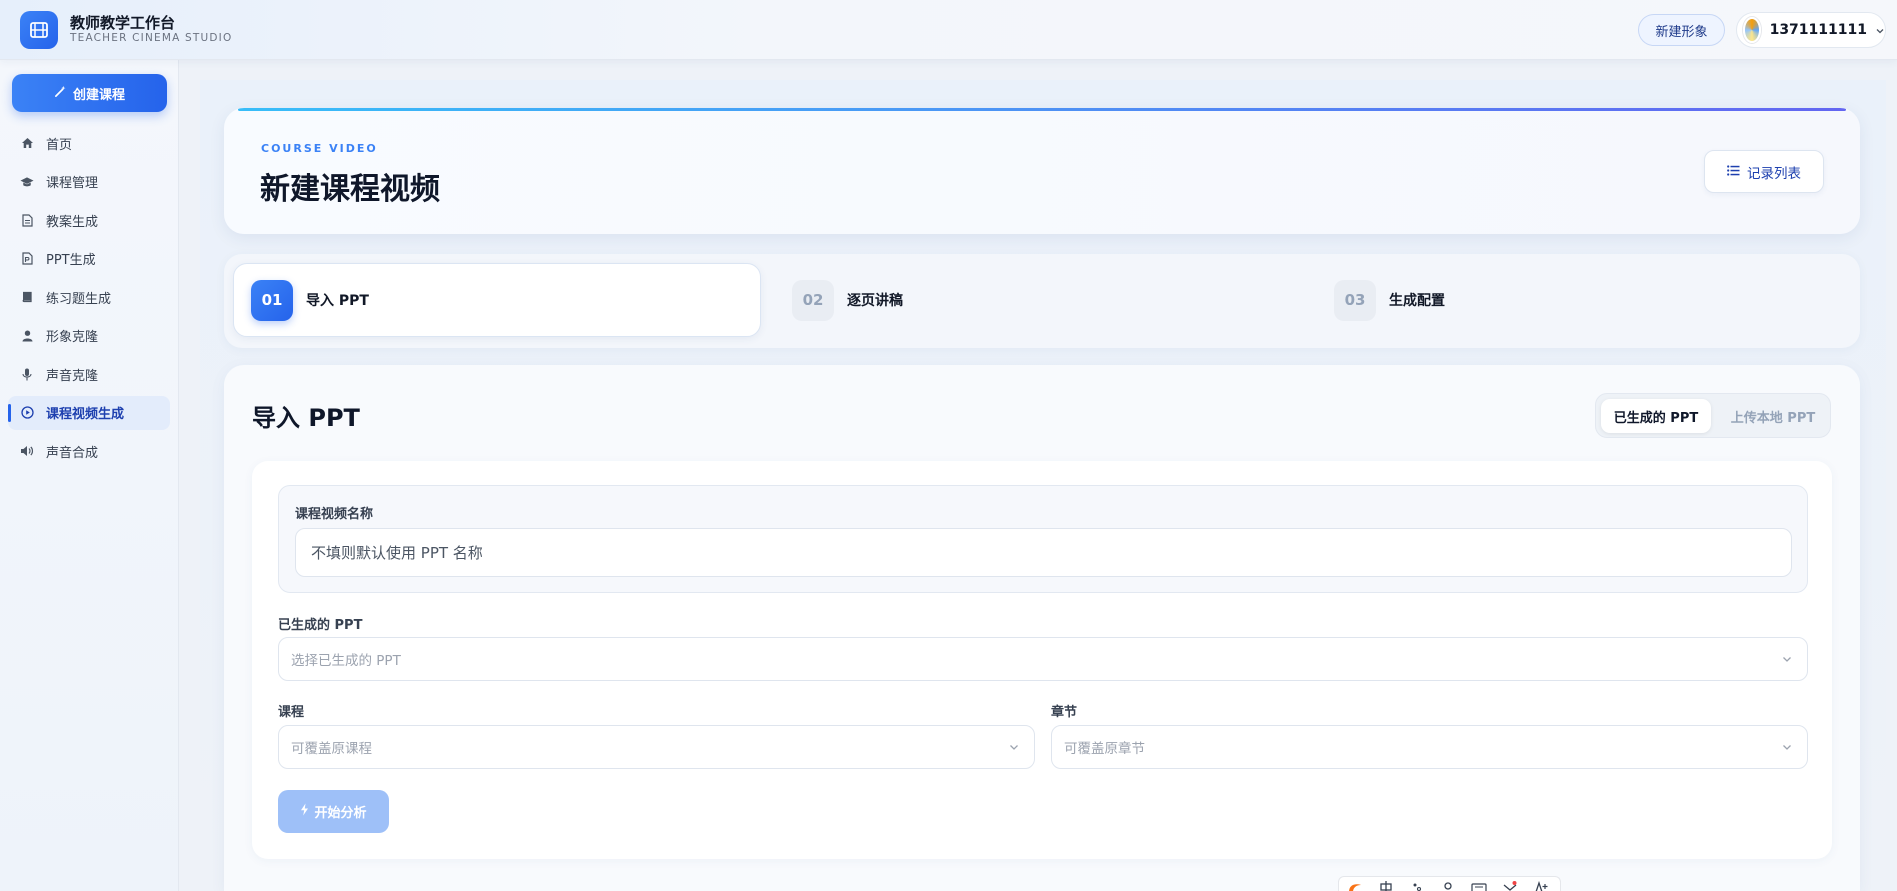 This screenshot has width=1897, height=891. What do you see at coordinates (1417, 301) in the screenshot?
I see `step-label: 生成配置` at bounding box center [1417, 301].